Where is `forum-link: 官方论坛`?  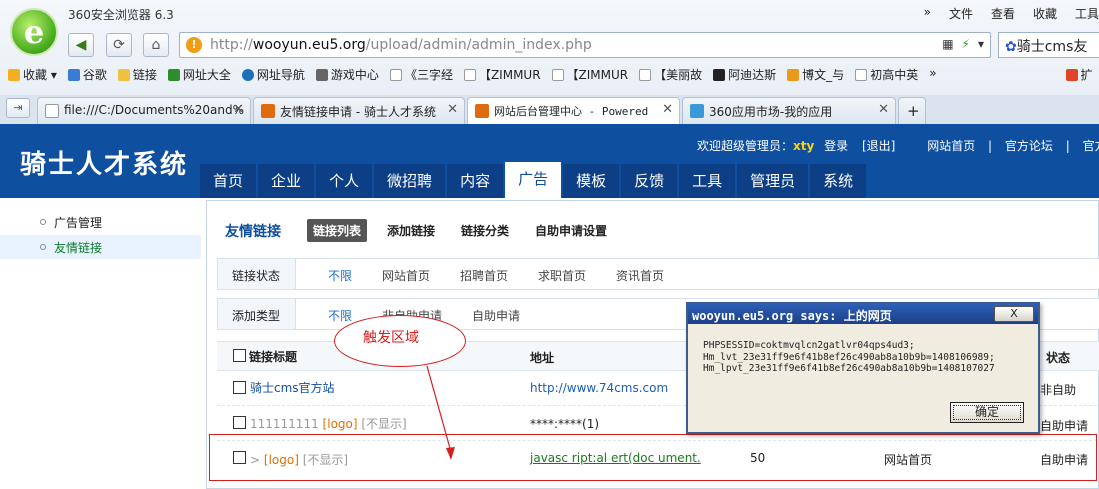 forum-link: 官方论坛 is located at coordinates (1029, 146).